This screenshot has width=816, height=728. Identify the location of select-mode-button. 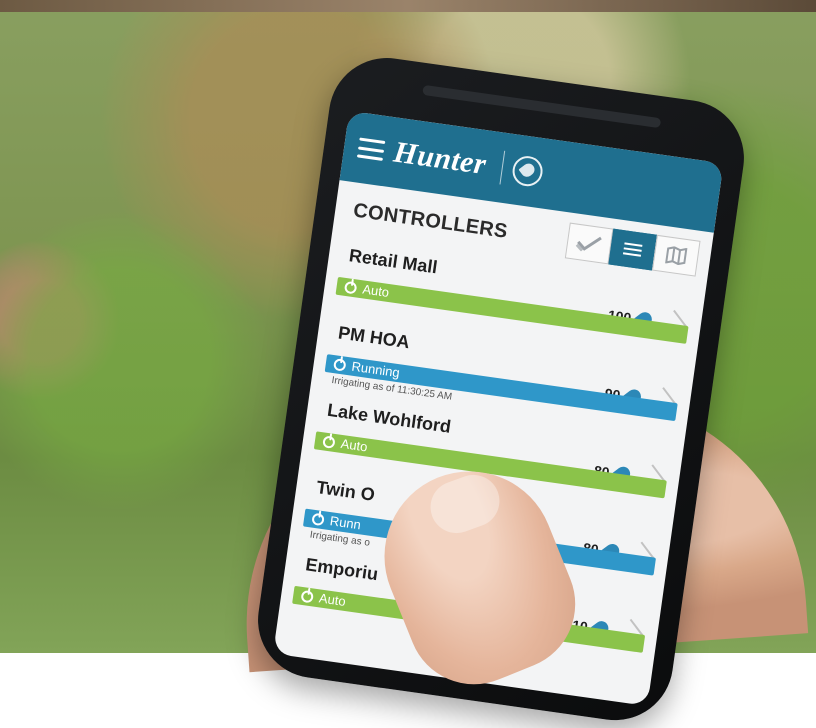
(589, 243).